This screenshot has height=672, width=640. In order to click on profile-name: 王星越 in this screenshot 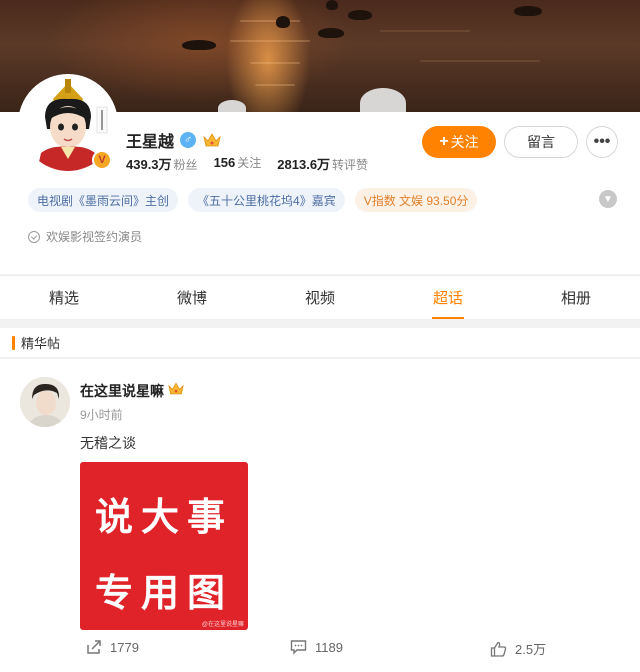, I will do `click(150, 142)`.